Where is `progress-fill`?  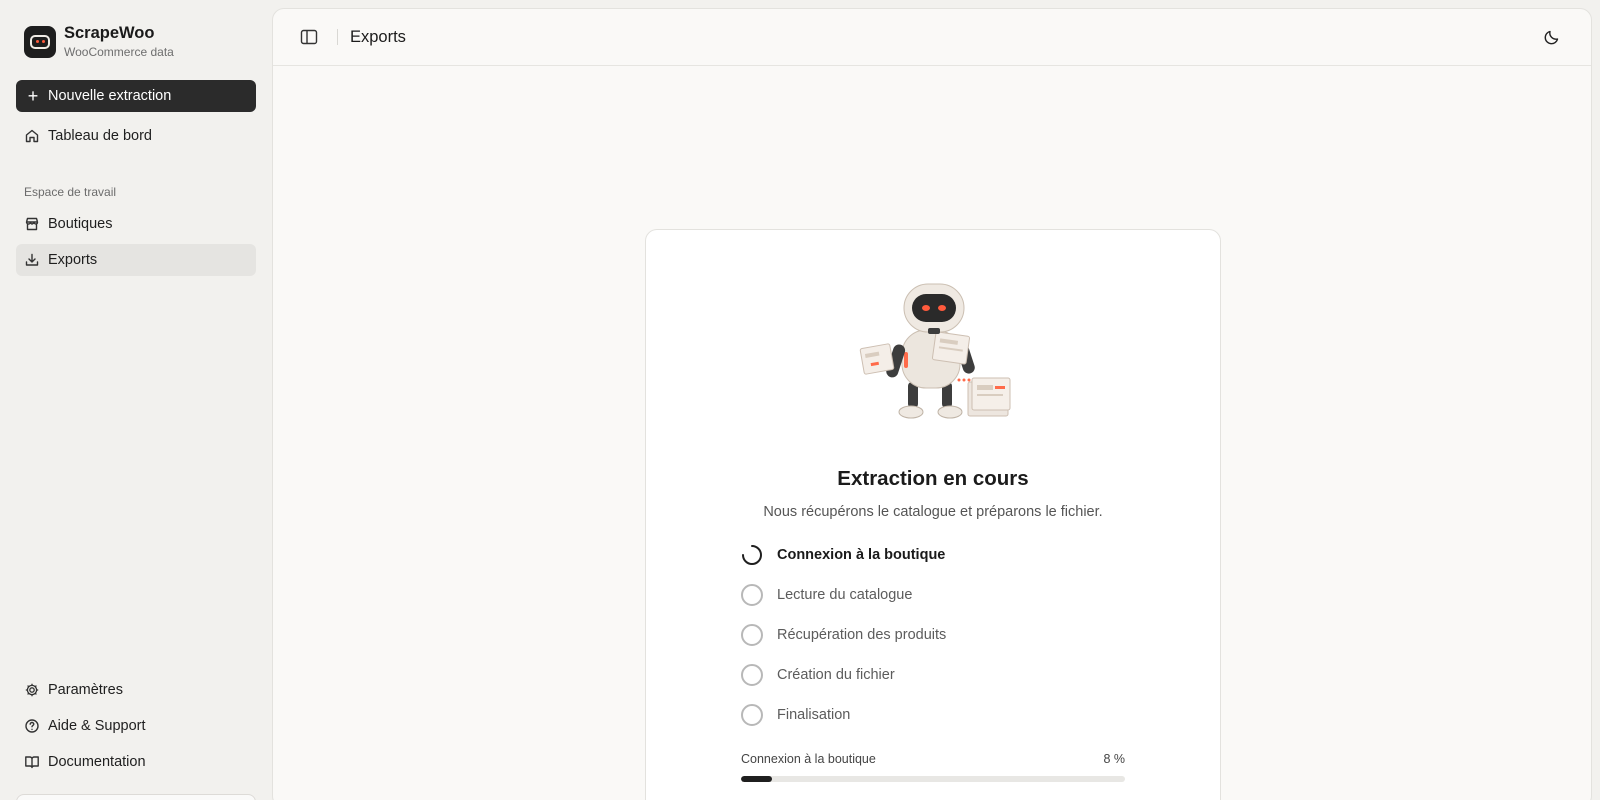
progress-fill is located at coordinates (756, 779).